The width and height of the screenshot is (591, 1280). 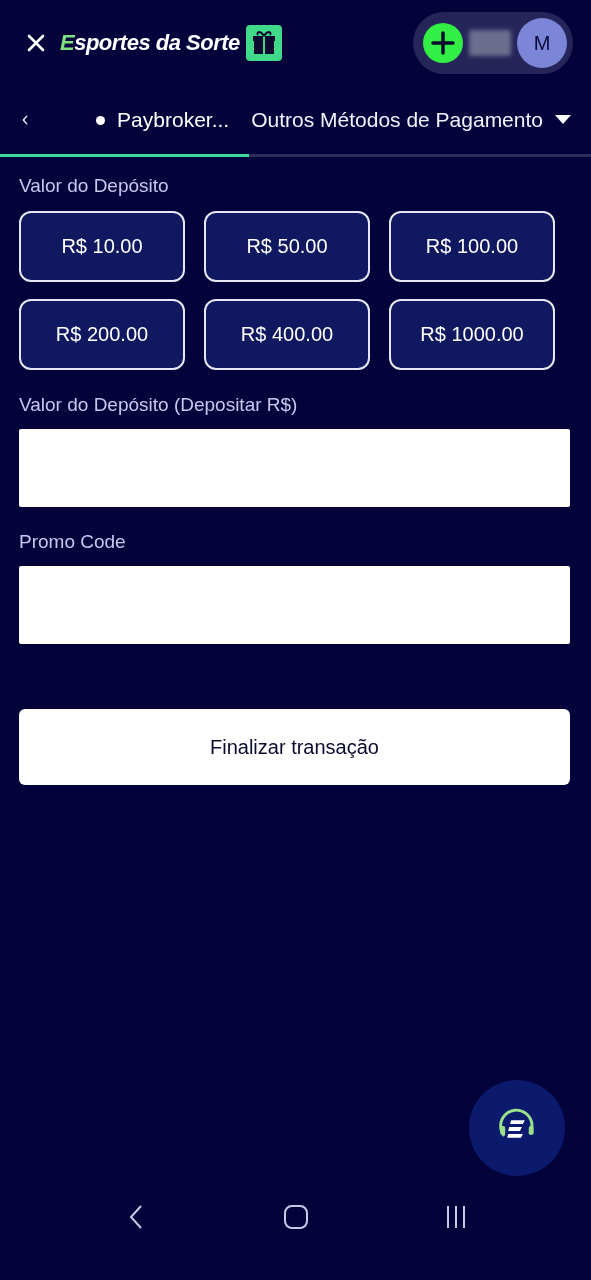 I want to click on submit-button: Finalizar transação, so click(x=294, y=747).